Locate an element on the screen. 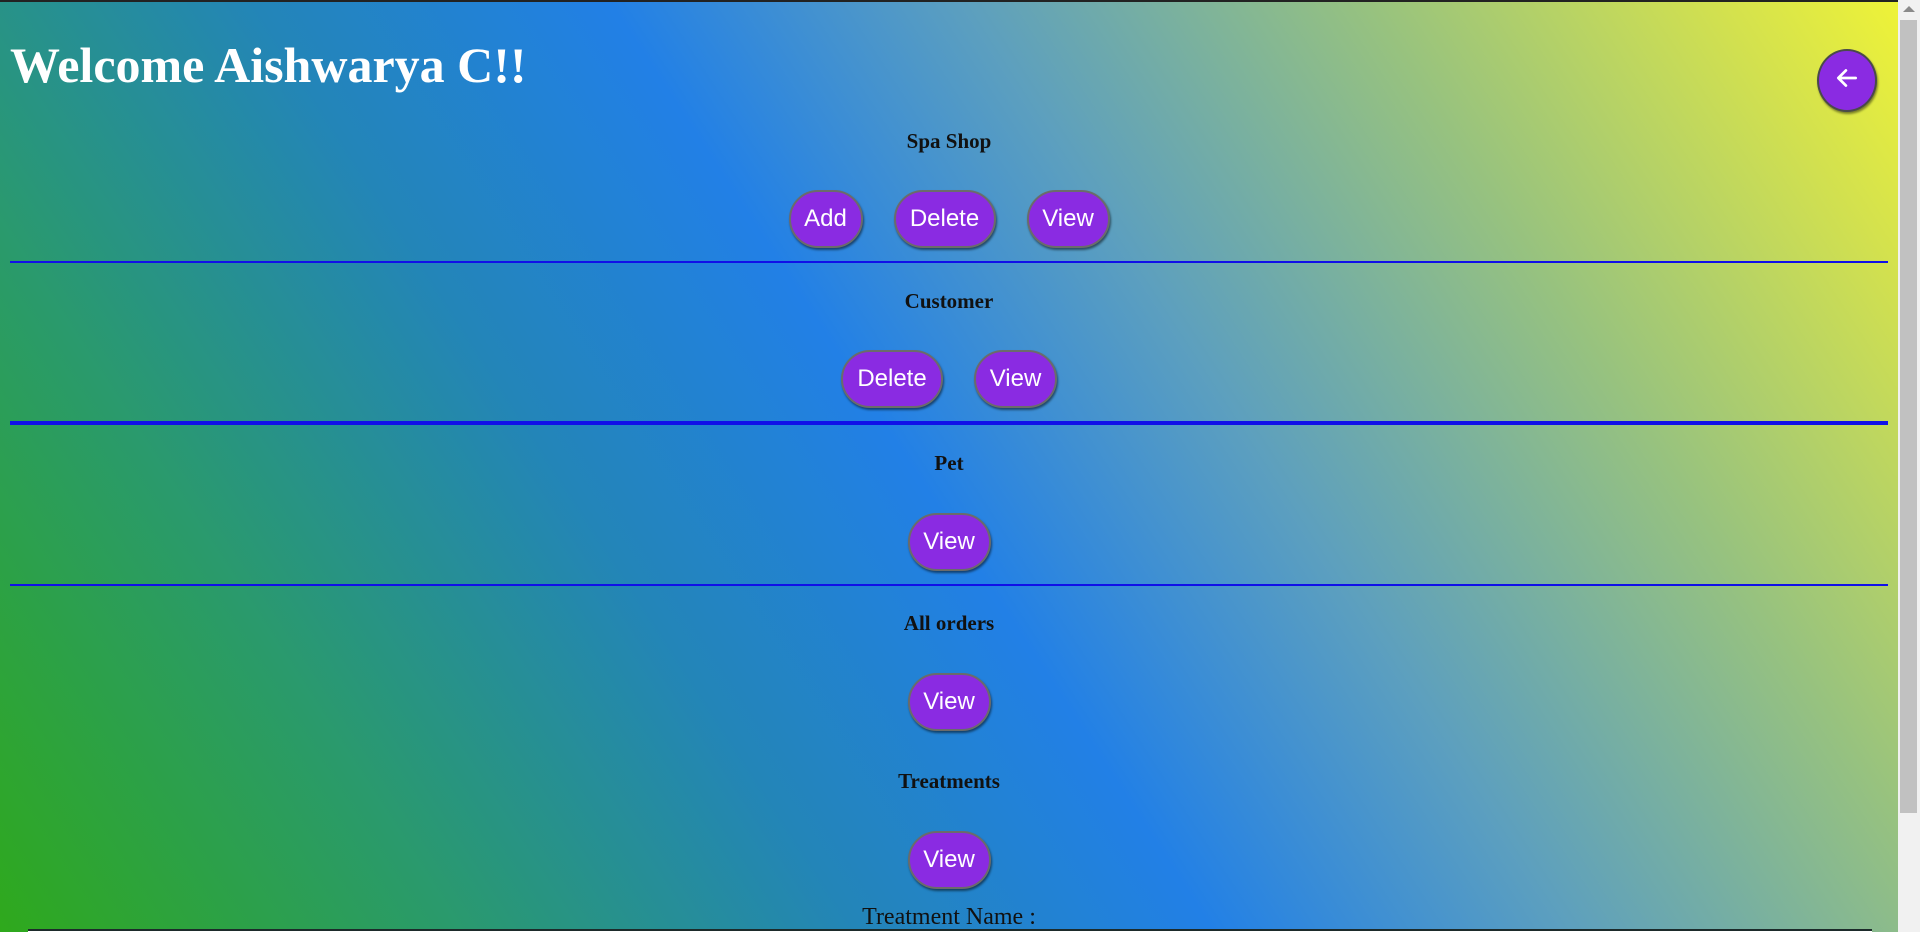 The width and height of the screenshot is (1920, 932). scrollbar-thumb is located at coordinates (1908, 416).